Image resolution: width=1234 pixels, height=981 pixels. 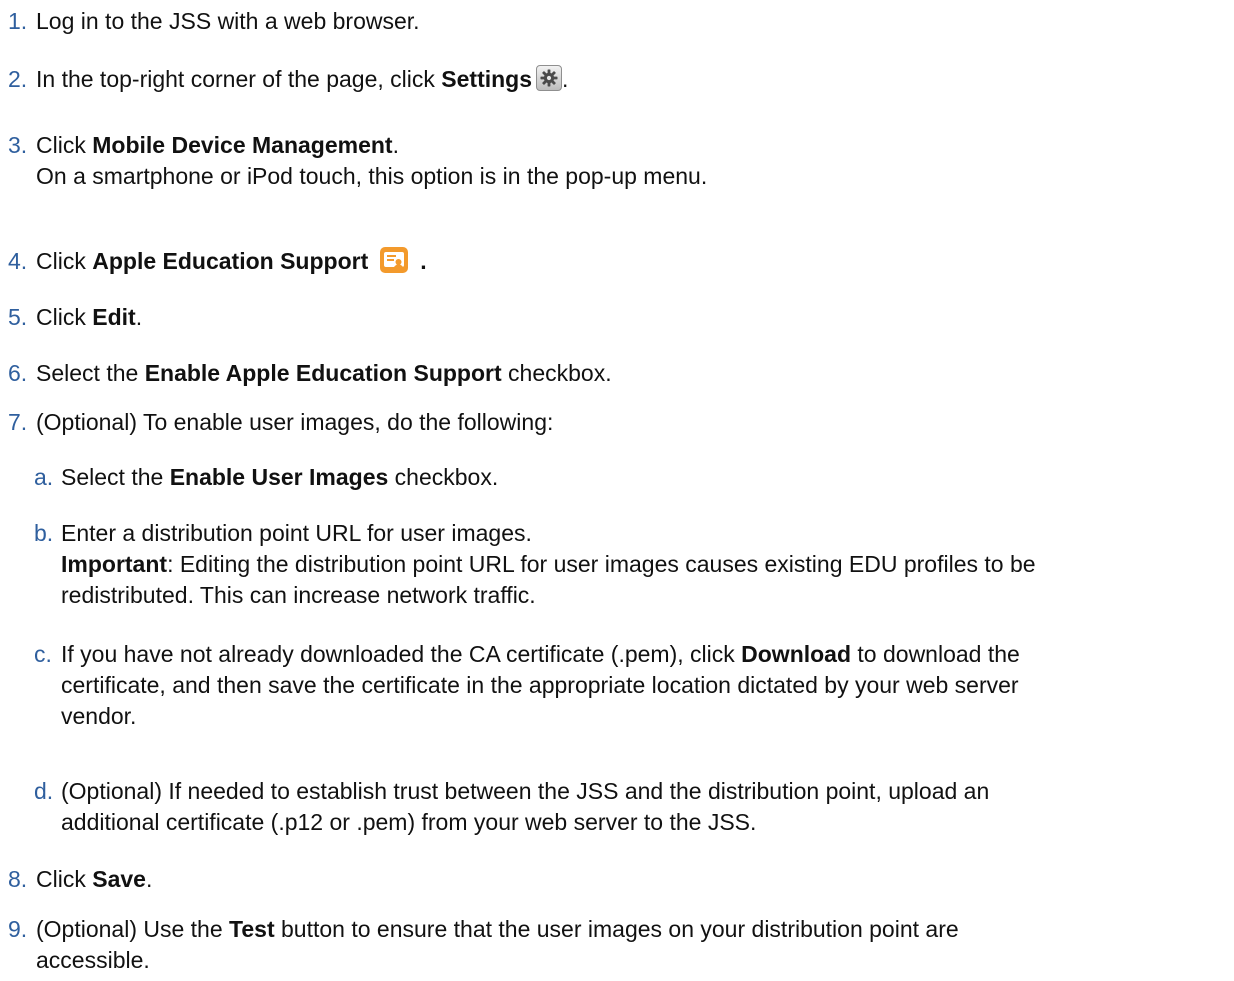 What do you see at coordinates (618, 317) in the screenshot?
I see `step-5: 5. Click Edit.` at bounding box center [618, 317].